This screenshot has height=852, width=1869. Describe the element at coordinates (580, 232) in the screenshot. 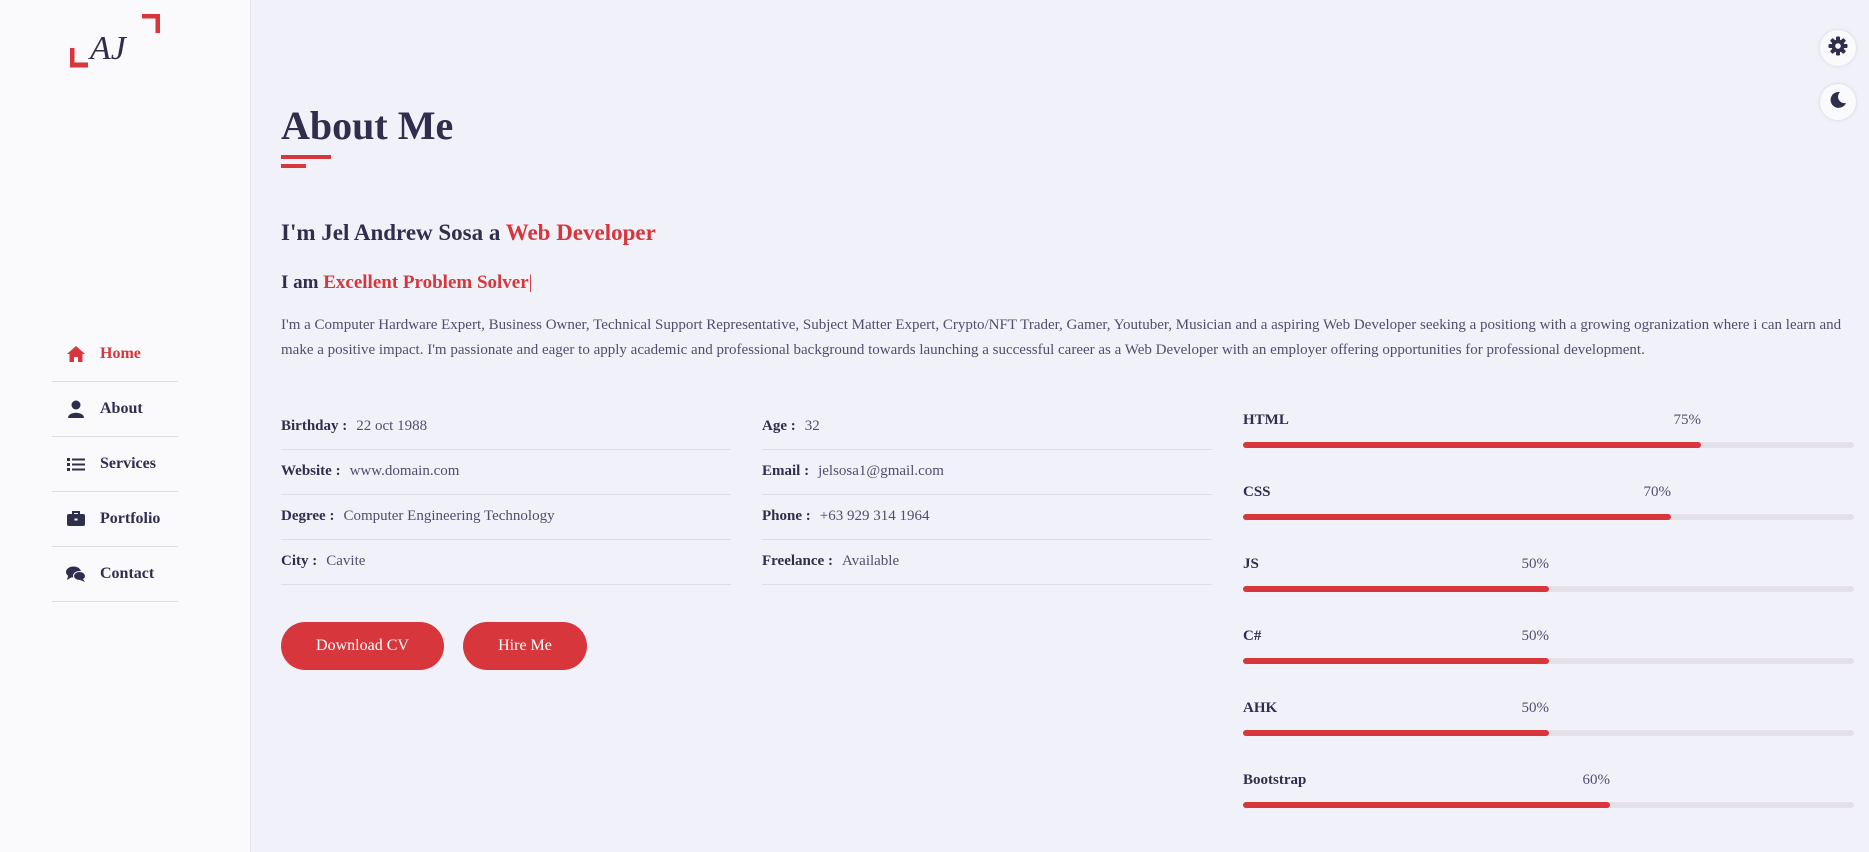

I see `intro-role: Web Developer` at that location.